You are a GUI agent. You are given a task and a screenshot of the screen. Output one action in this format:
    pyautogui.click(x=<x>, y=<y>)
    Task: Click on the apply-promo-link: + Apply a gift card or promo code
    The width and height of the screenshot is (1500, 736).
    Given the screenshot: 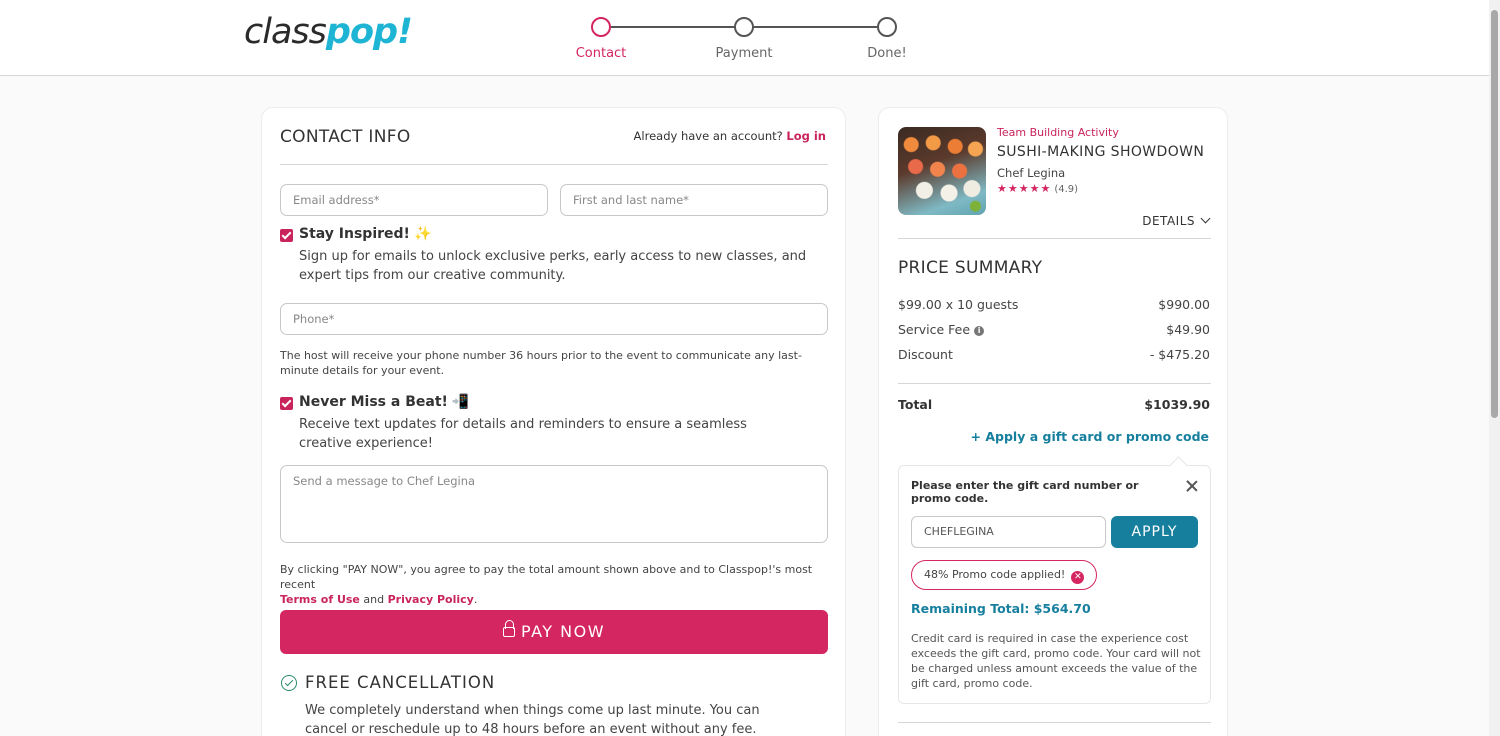 What is the action you would take?
    pyautogui.click(x=1090, y=436)
    